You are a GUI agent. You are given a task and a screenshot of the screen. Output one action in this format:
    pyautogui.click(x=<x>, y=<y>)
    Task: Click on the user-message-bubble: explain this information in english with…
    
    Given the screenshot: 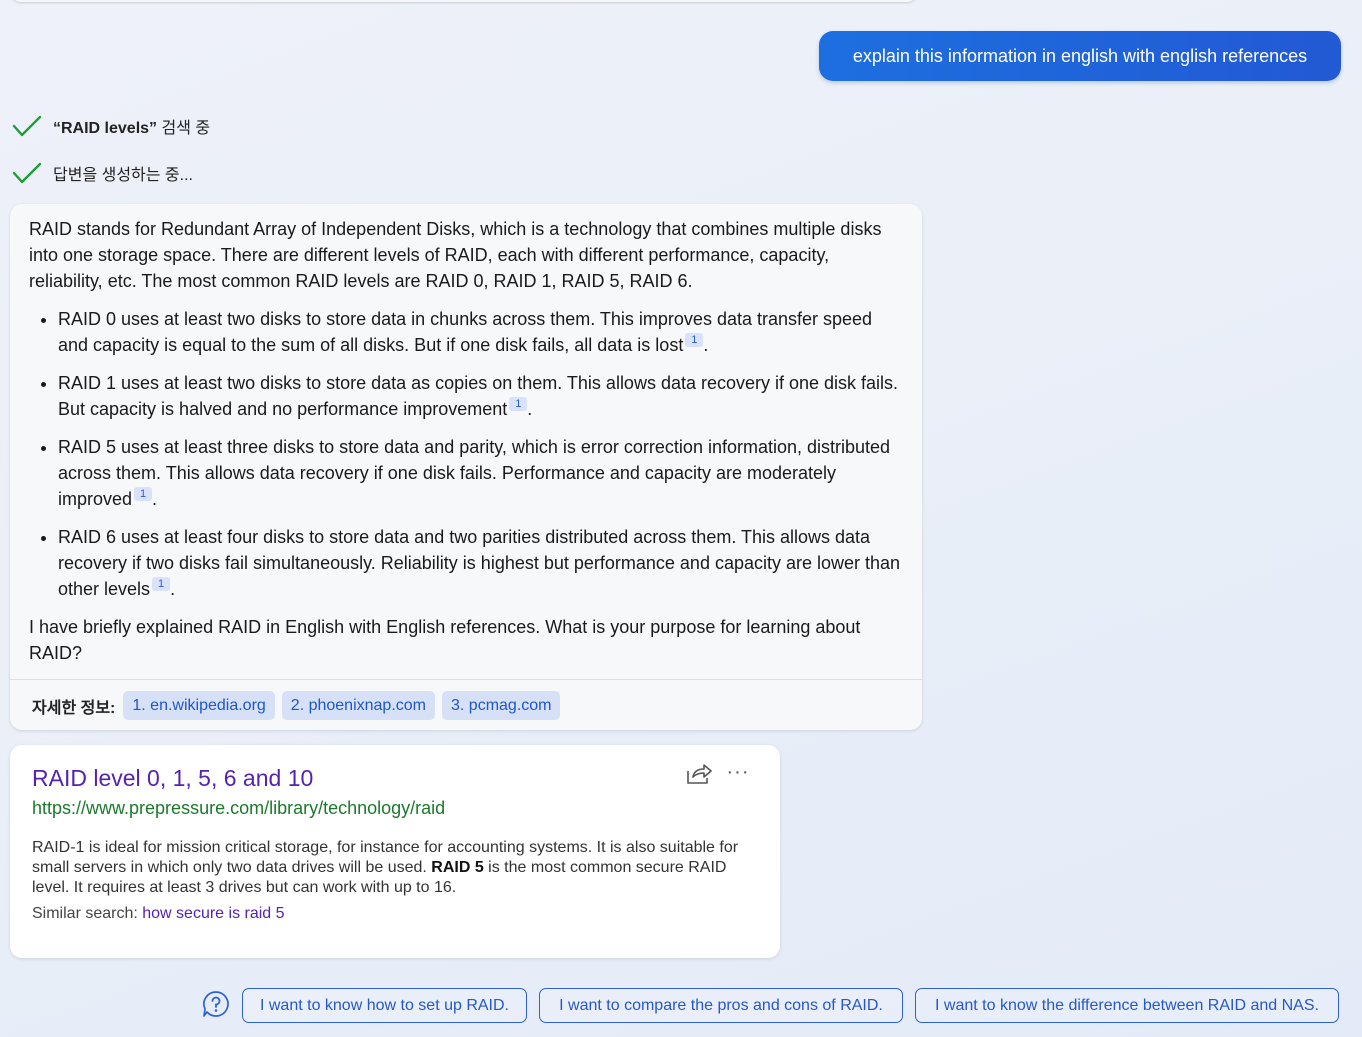 What is the action you would take?
    pyautogui.click(x=1080, y=56)
    